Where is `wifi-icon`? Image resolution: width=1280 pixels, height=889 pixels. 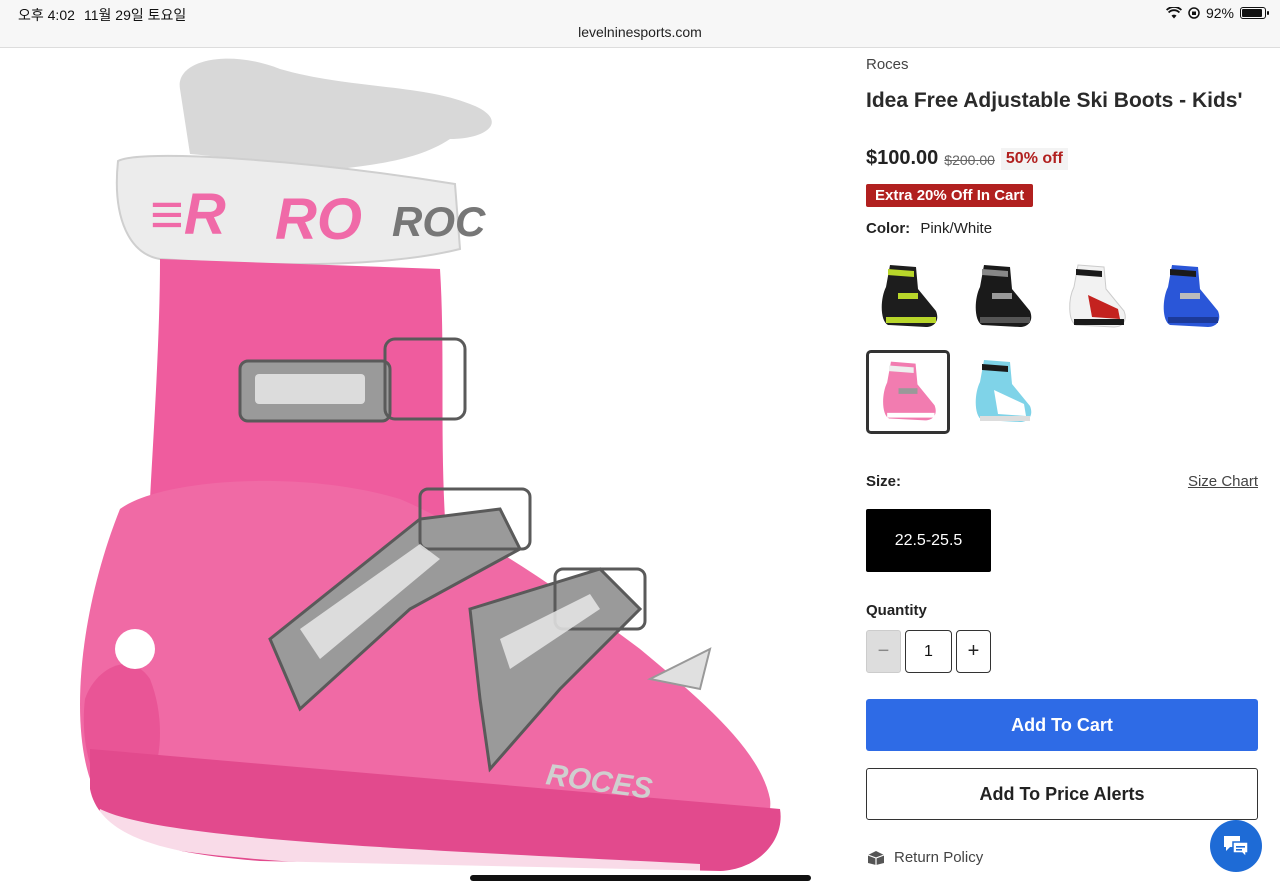 wifi-icon is located at coordinates (1173, 13).